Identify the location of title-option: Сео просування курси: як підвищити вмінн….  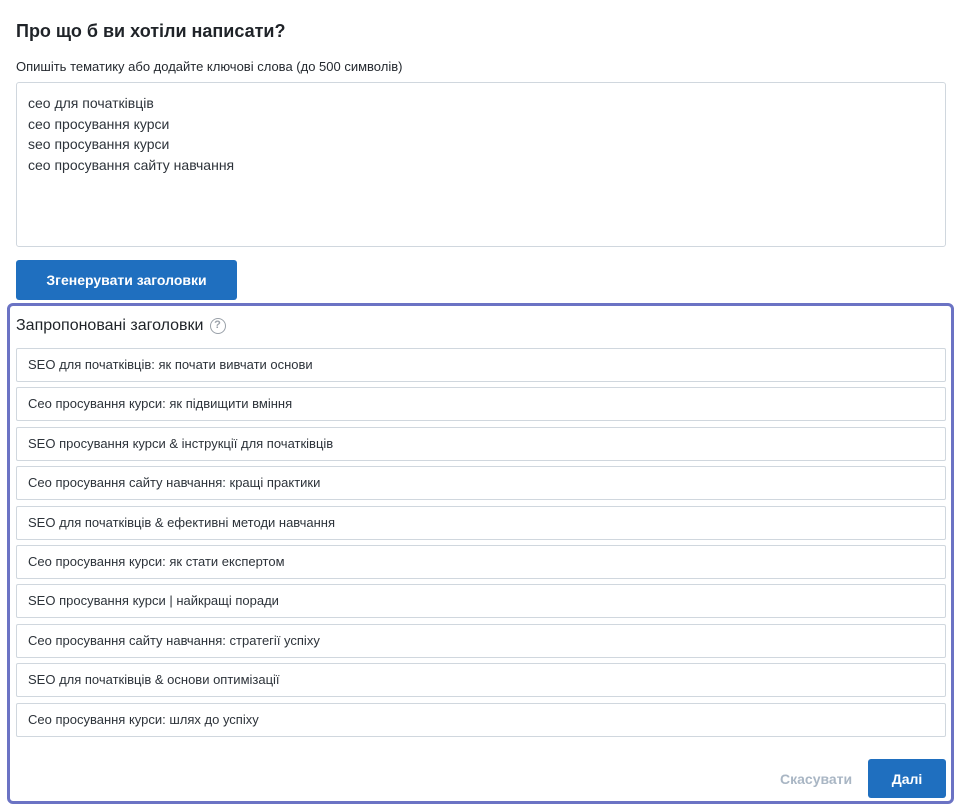
(481, 404).